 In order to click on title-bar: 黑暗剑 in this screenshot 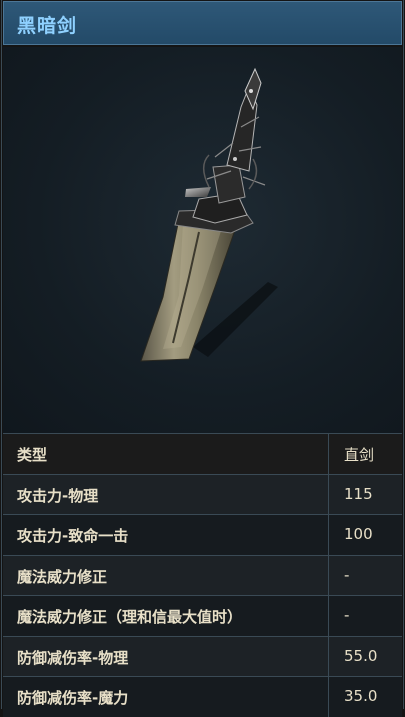, I will do `click(202, 23)`.